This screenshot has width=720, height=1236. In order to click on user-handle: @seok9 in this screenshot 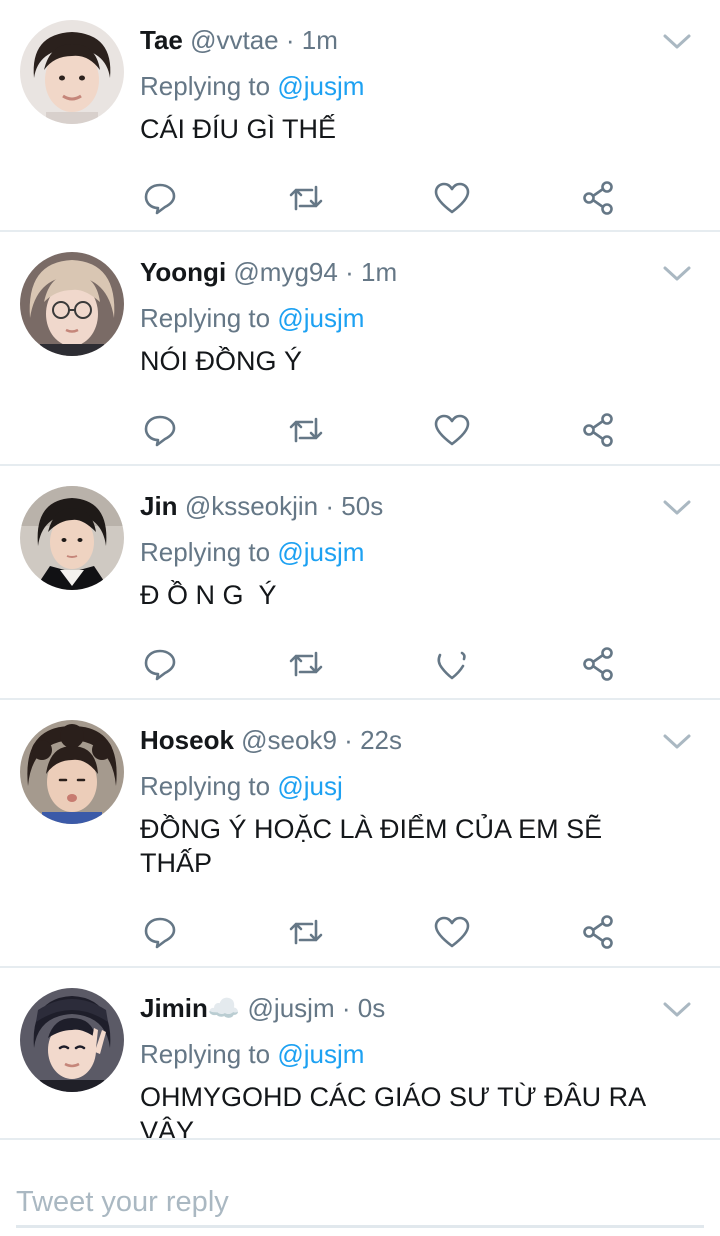, I will do `click(289, 740)`.